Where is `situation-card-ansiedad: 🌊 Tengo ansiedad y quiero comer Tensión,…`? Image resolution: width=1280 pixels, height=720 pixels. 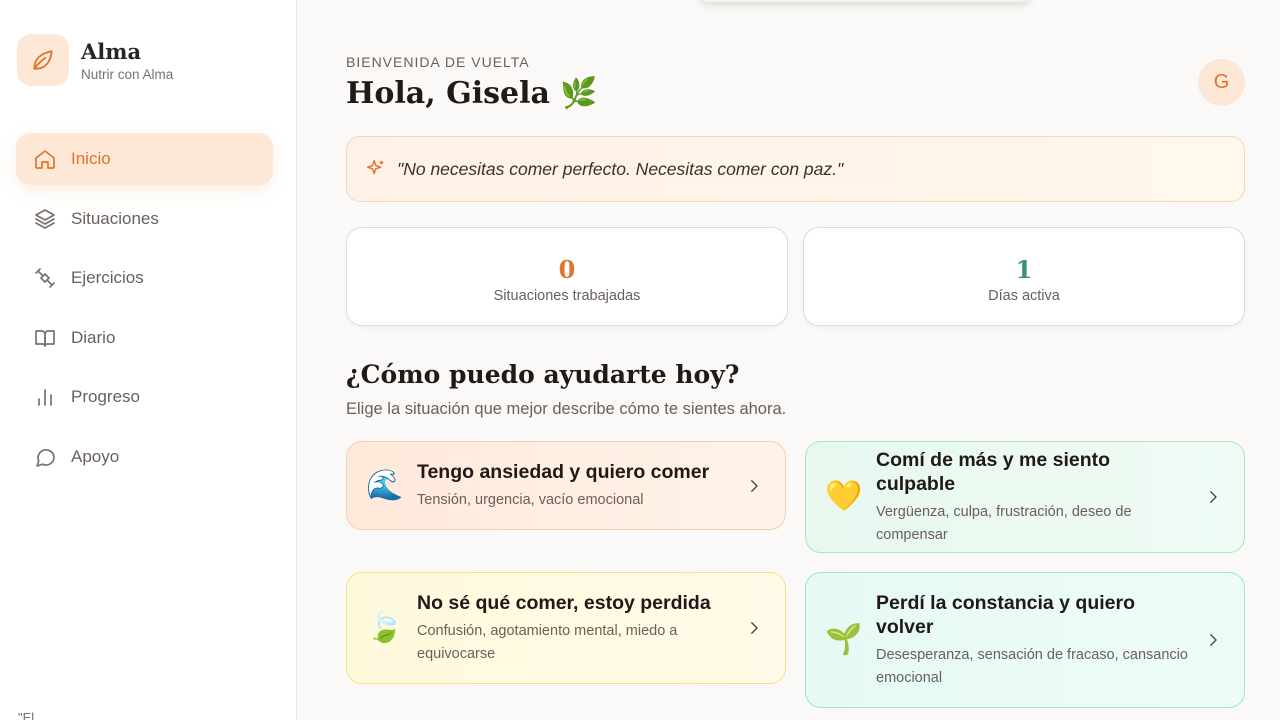
situation-card-ansiedad: 🌊 Tengo ansiedad y quiero comer Tensión,… is located at coordinates (566, 485).